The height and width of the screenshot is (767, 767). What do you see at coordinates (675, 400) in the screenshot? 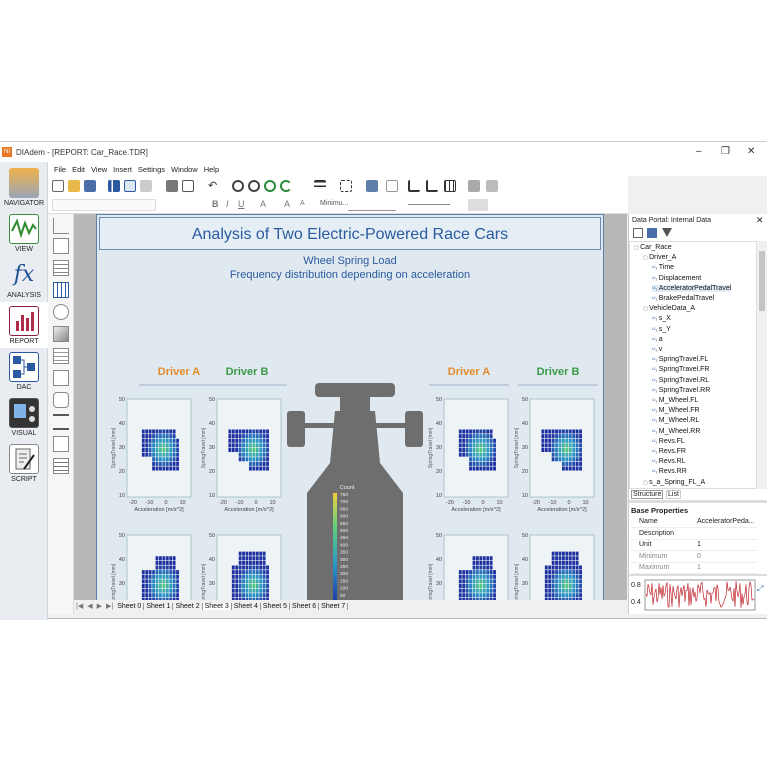
I see `tree-channel: ¹²₃ M_Wheel.FL` at bounding box center [675, 400].